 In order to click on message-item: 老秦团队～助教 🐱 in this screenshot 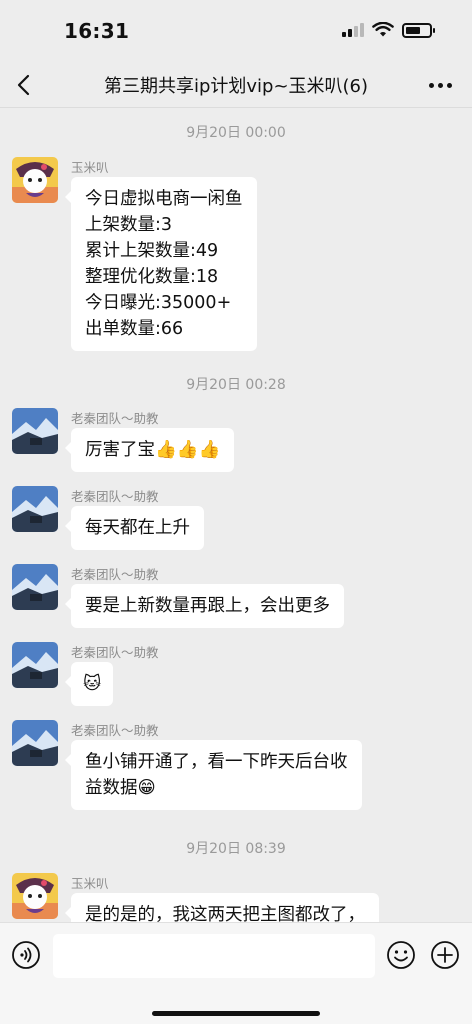, I will do `click(232, 677)`.